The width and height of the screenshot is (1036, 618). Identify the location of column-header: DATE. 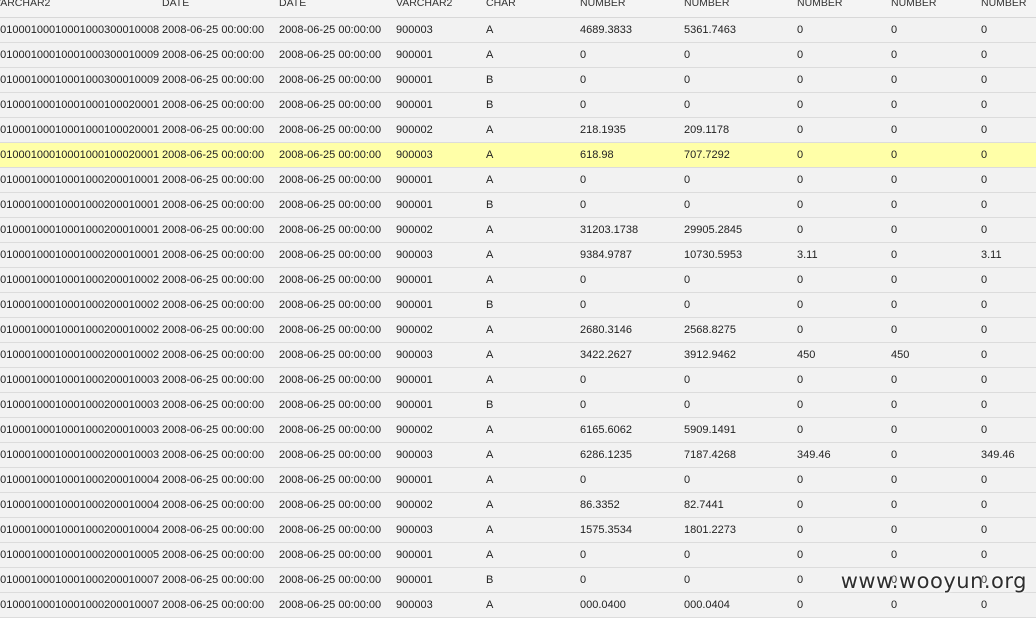
(292, 4).